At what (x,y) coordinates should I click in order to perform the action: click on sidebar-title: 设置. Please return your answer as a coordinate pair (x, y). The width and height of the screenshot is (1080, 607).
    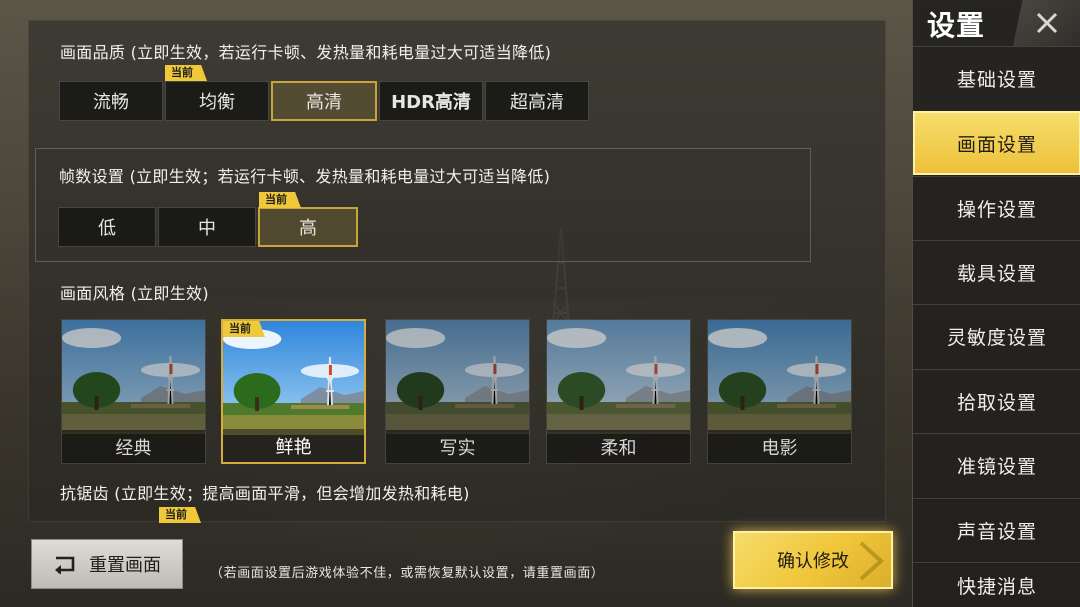
    Looking at the image, I should click on (956, 25).